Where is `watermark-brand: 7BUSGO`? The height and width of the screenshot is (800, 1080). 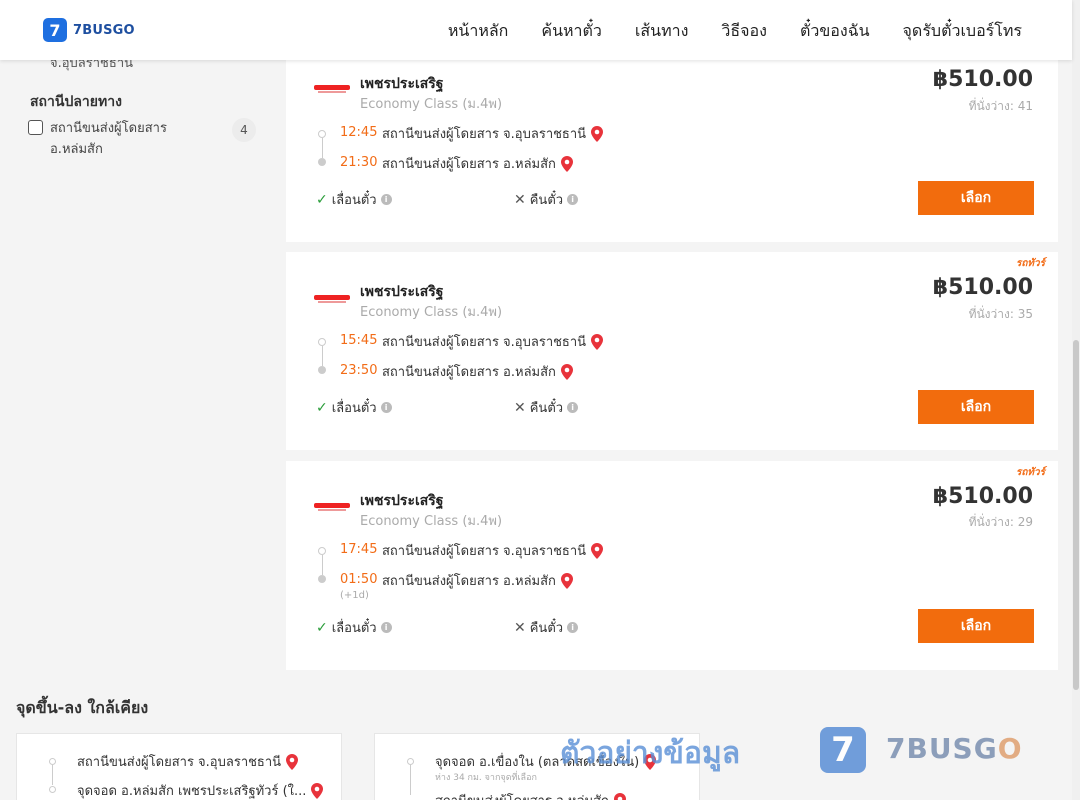 watermark-brand: 7BUSGO is located at coordinates (954, 748).